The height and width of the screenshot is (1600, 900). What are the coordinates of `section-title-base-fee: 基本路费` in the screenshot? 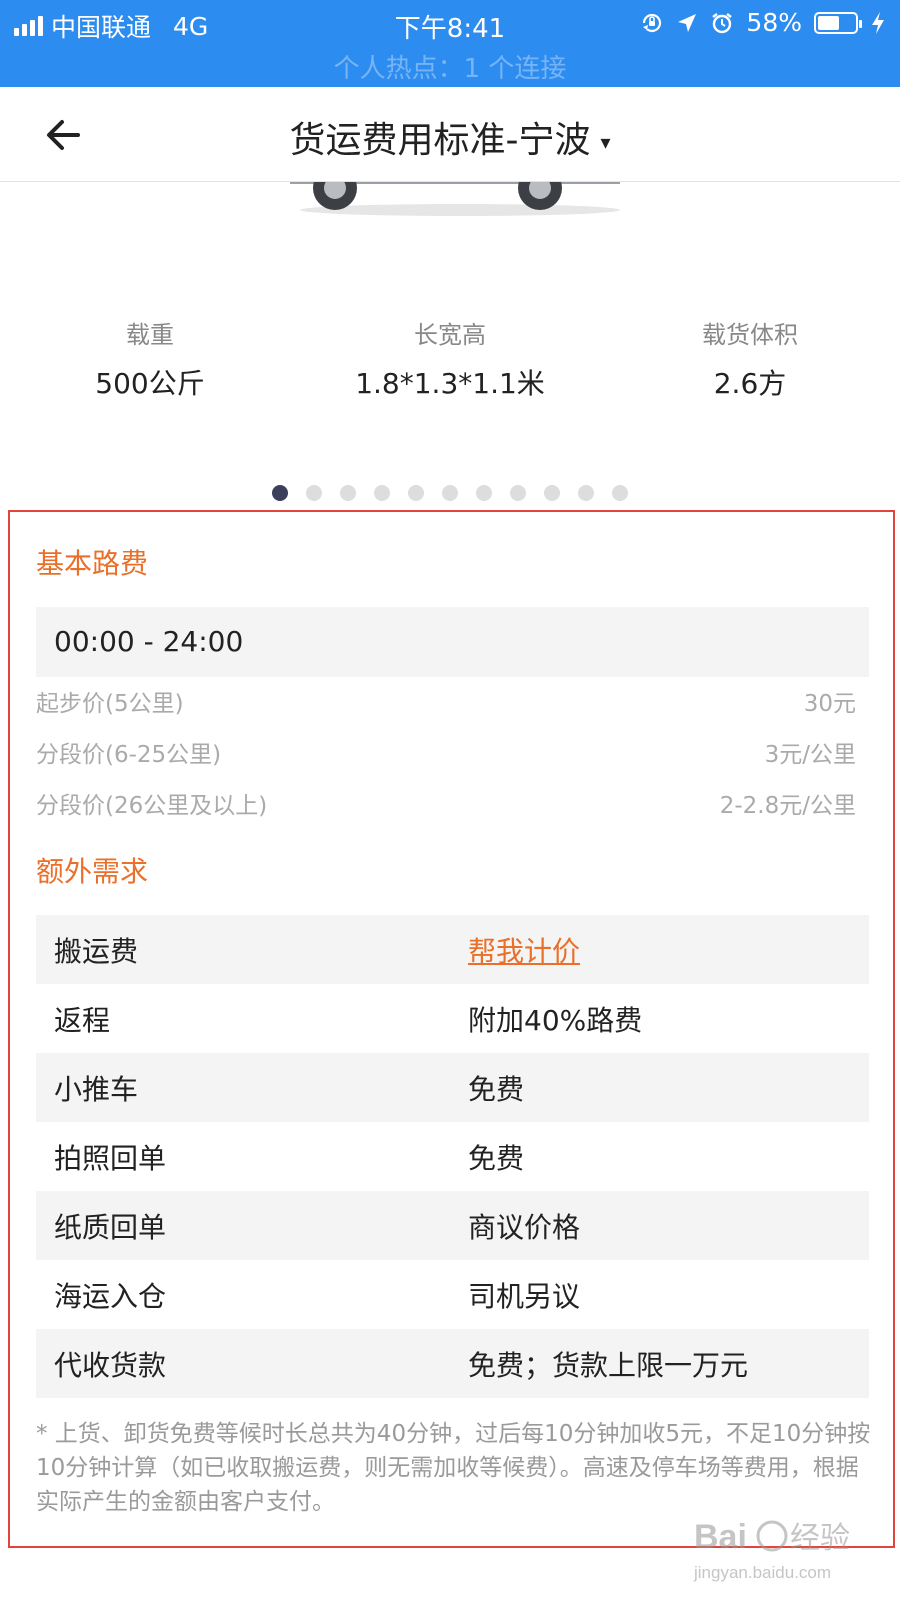 It's located at (92, 563).